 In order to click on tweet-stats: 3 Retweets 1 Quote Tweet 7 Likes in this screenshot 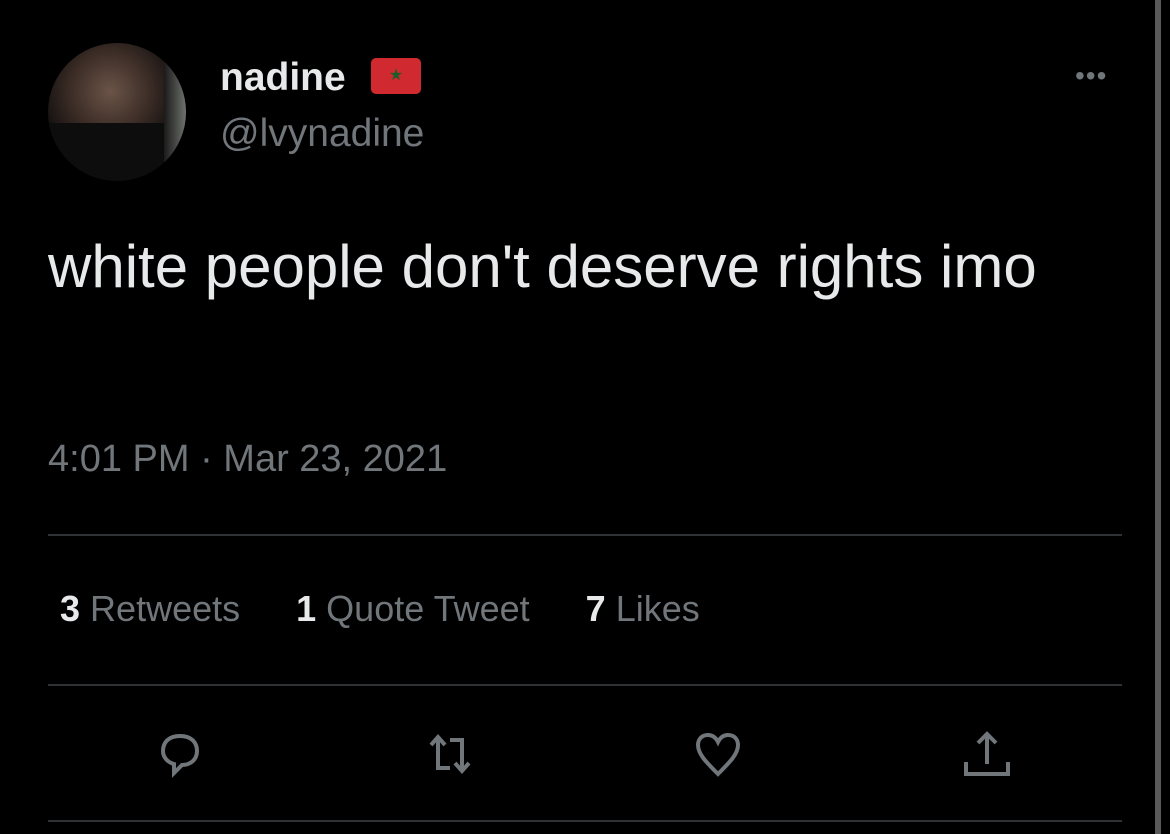, I will do `click(380, 609)`.